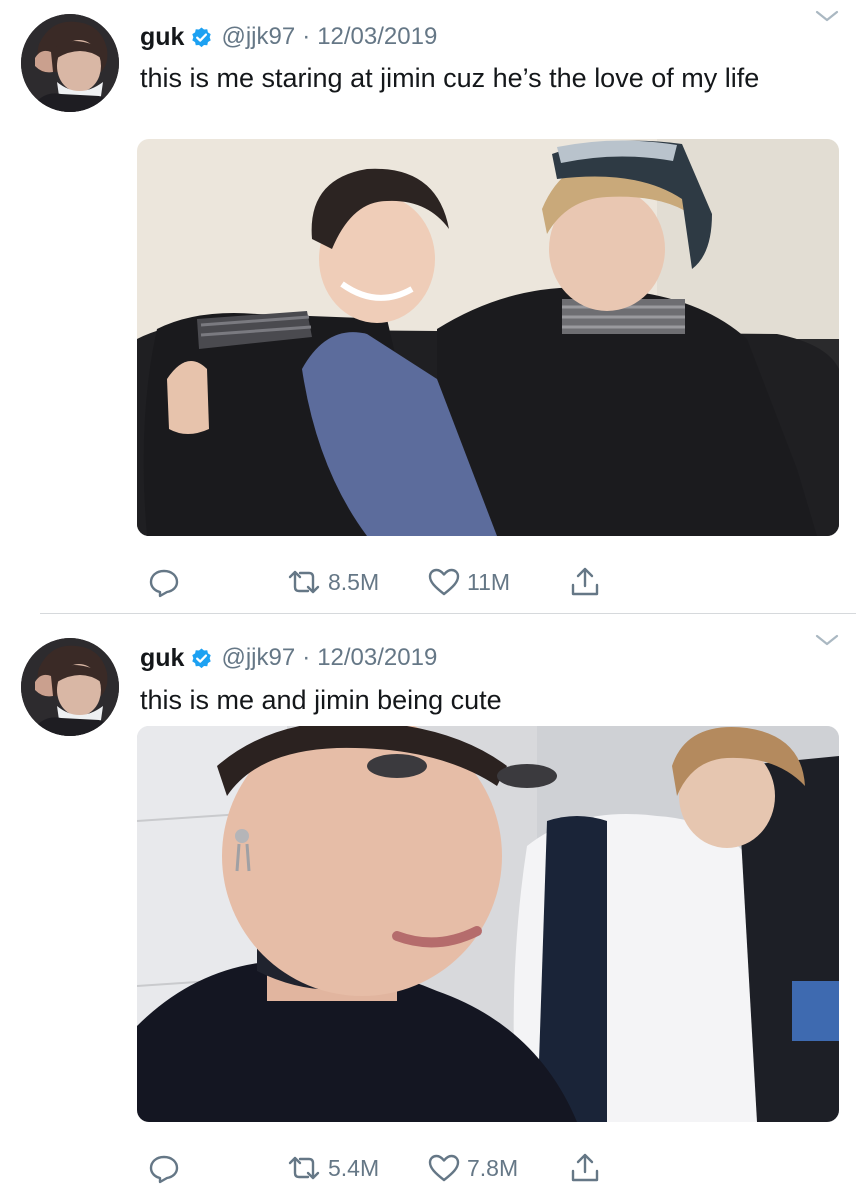 The width and height of the screenshot is (856, 1200). Describe the element at coordinates (448, 613) in the screenshot. I see `tweet-divider` at that location.